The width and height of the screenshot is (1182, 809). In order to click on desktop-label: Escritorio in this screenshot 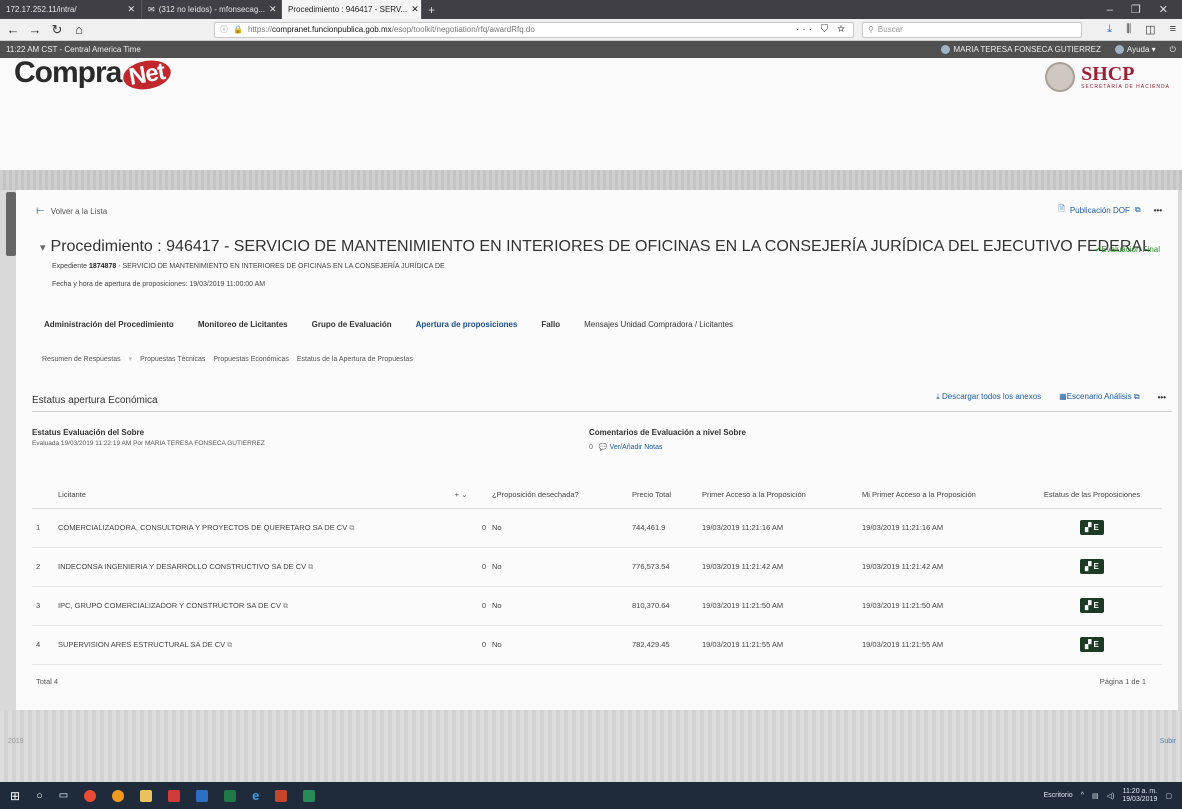, I will do `click(1058, 795)`.